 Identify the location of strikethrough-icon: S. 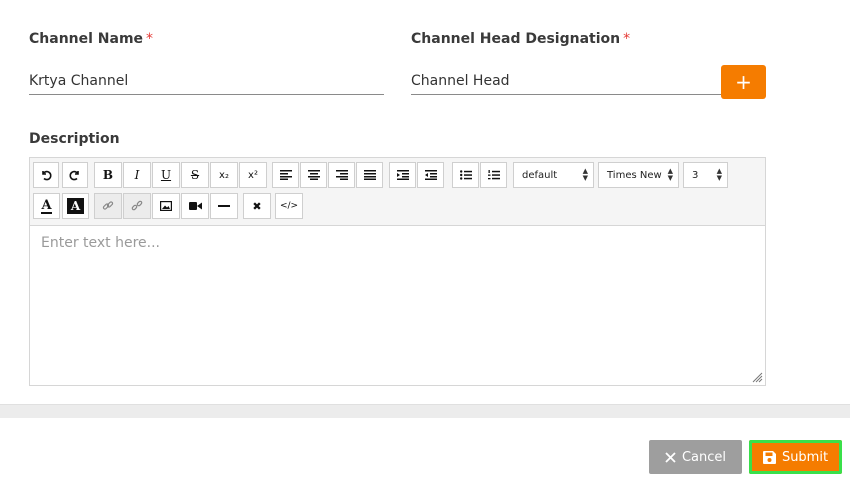
(195, 175).